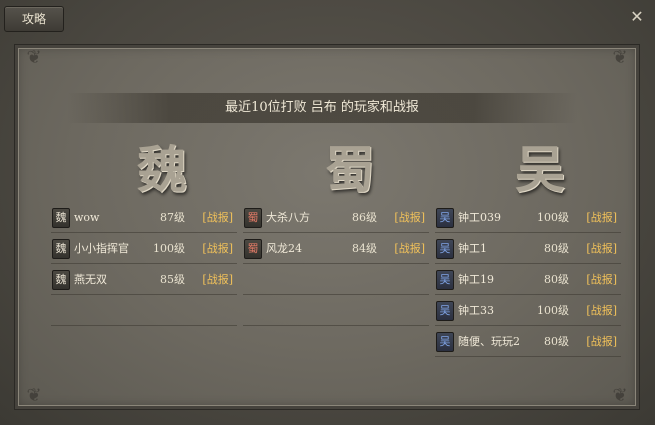 The image size is (655, 425). What do you see at coordinates (472, 248) in the screenshot?
I see `player-name: 钟工1` at bounding box center [472, 248].